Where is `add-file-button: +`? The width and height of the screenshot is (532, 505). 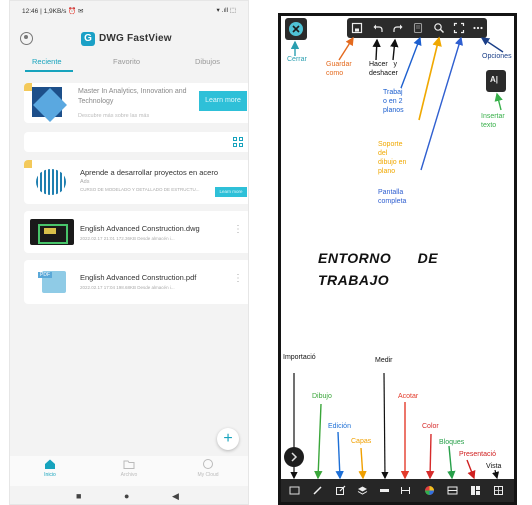
add-file-button: + is located at coordinates (228, 439).